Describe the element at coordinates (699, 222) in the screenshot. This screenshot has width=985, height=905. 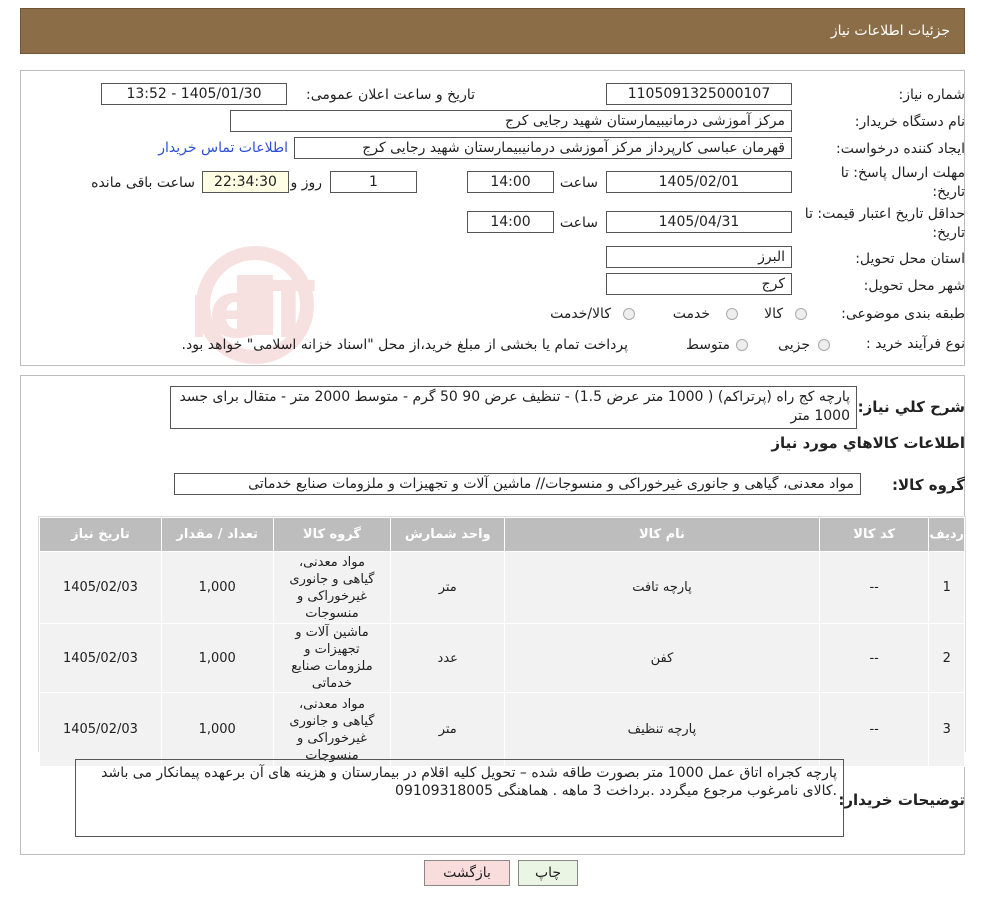
I see `validity-date-field: 1405/04/31` at that location.